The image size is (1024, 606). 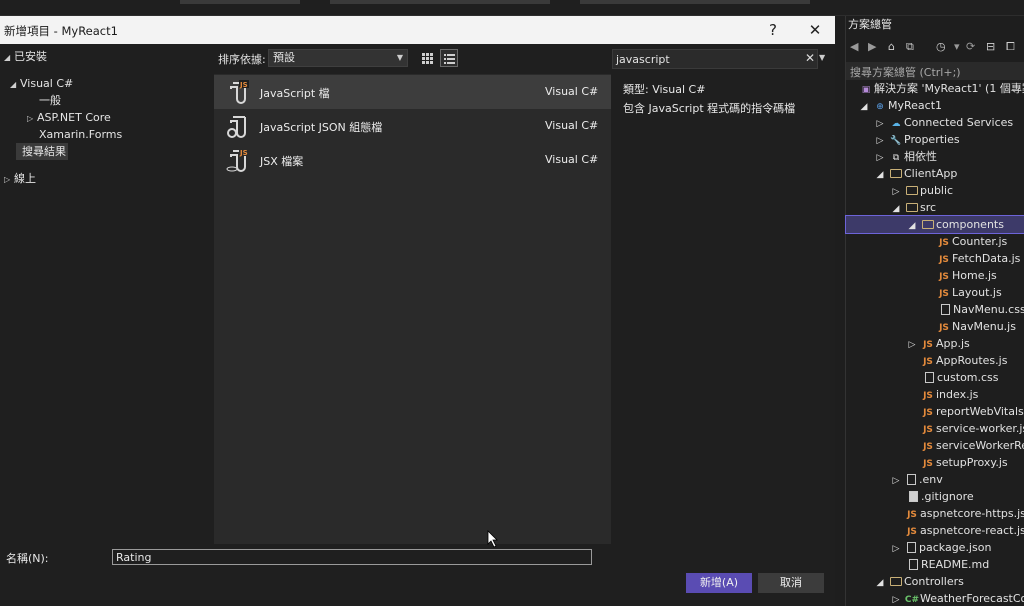 What do you see at coordinates (935, 71) in the screenshot?
I see `solution-search-input: 搜尋方案總管 (Ctrl+;)` at bounding box center [935, 71].